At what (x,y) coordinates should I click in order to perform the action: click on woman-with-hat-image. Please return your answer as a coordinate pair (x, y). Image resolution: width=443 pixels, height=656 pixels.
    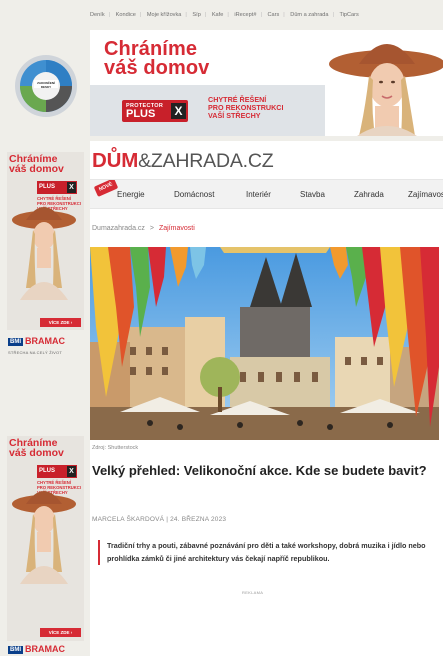
    Looking at the image, I should click on (384, 83).